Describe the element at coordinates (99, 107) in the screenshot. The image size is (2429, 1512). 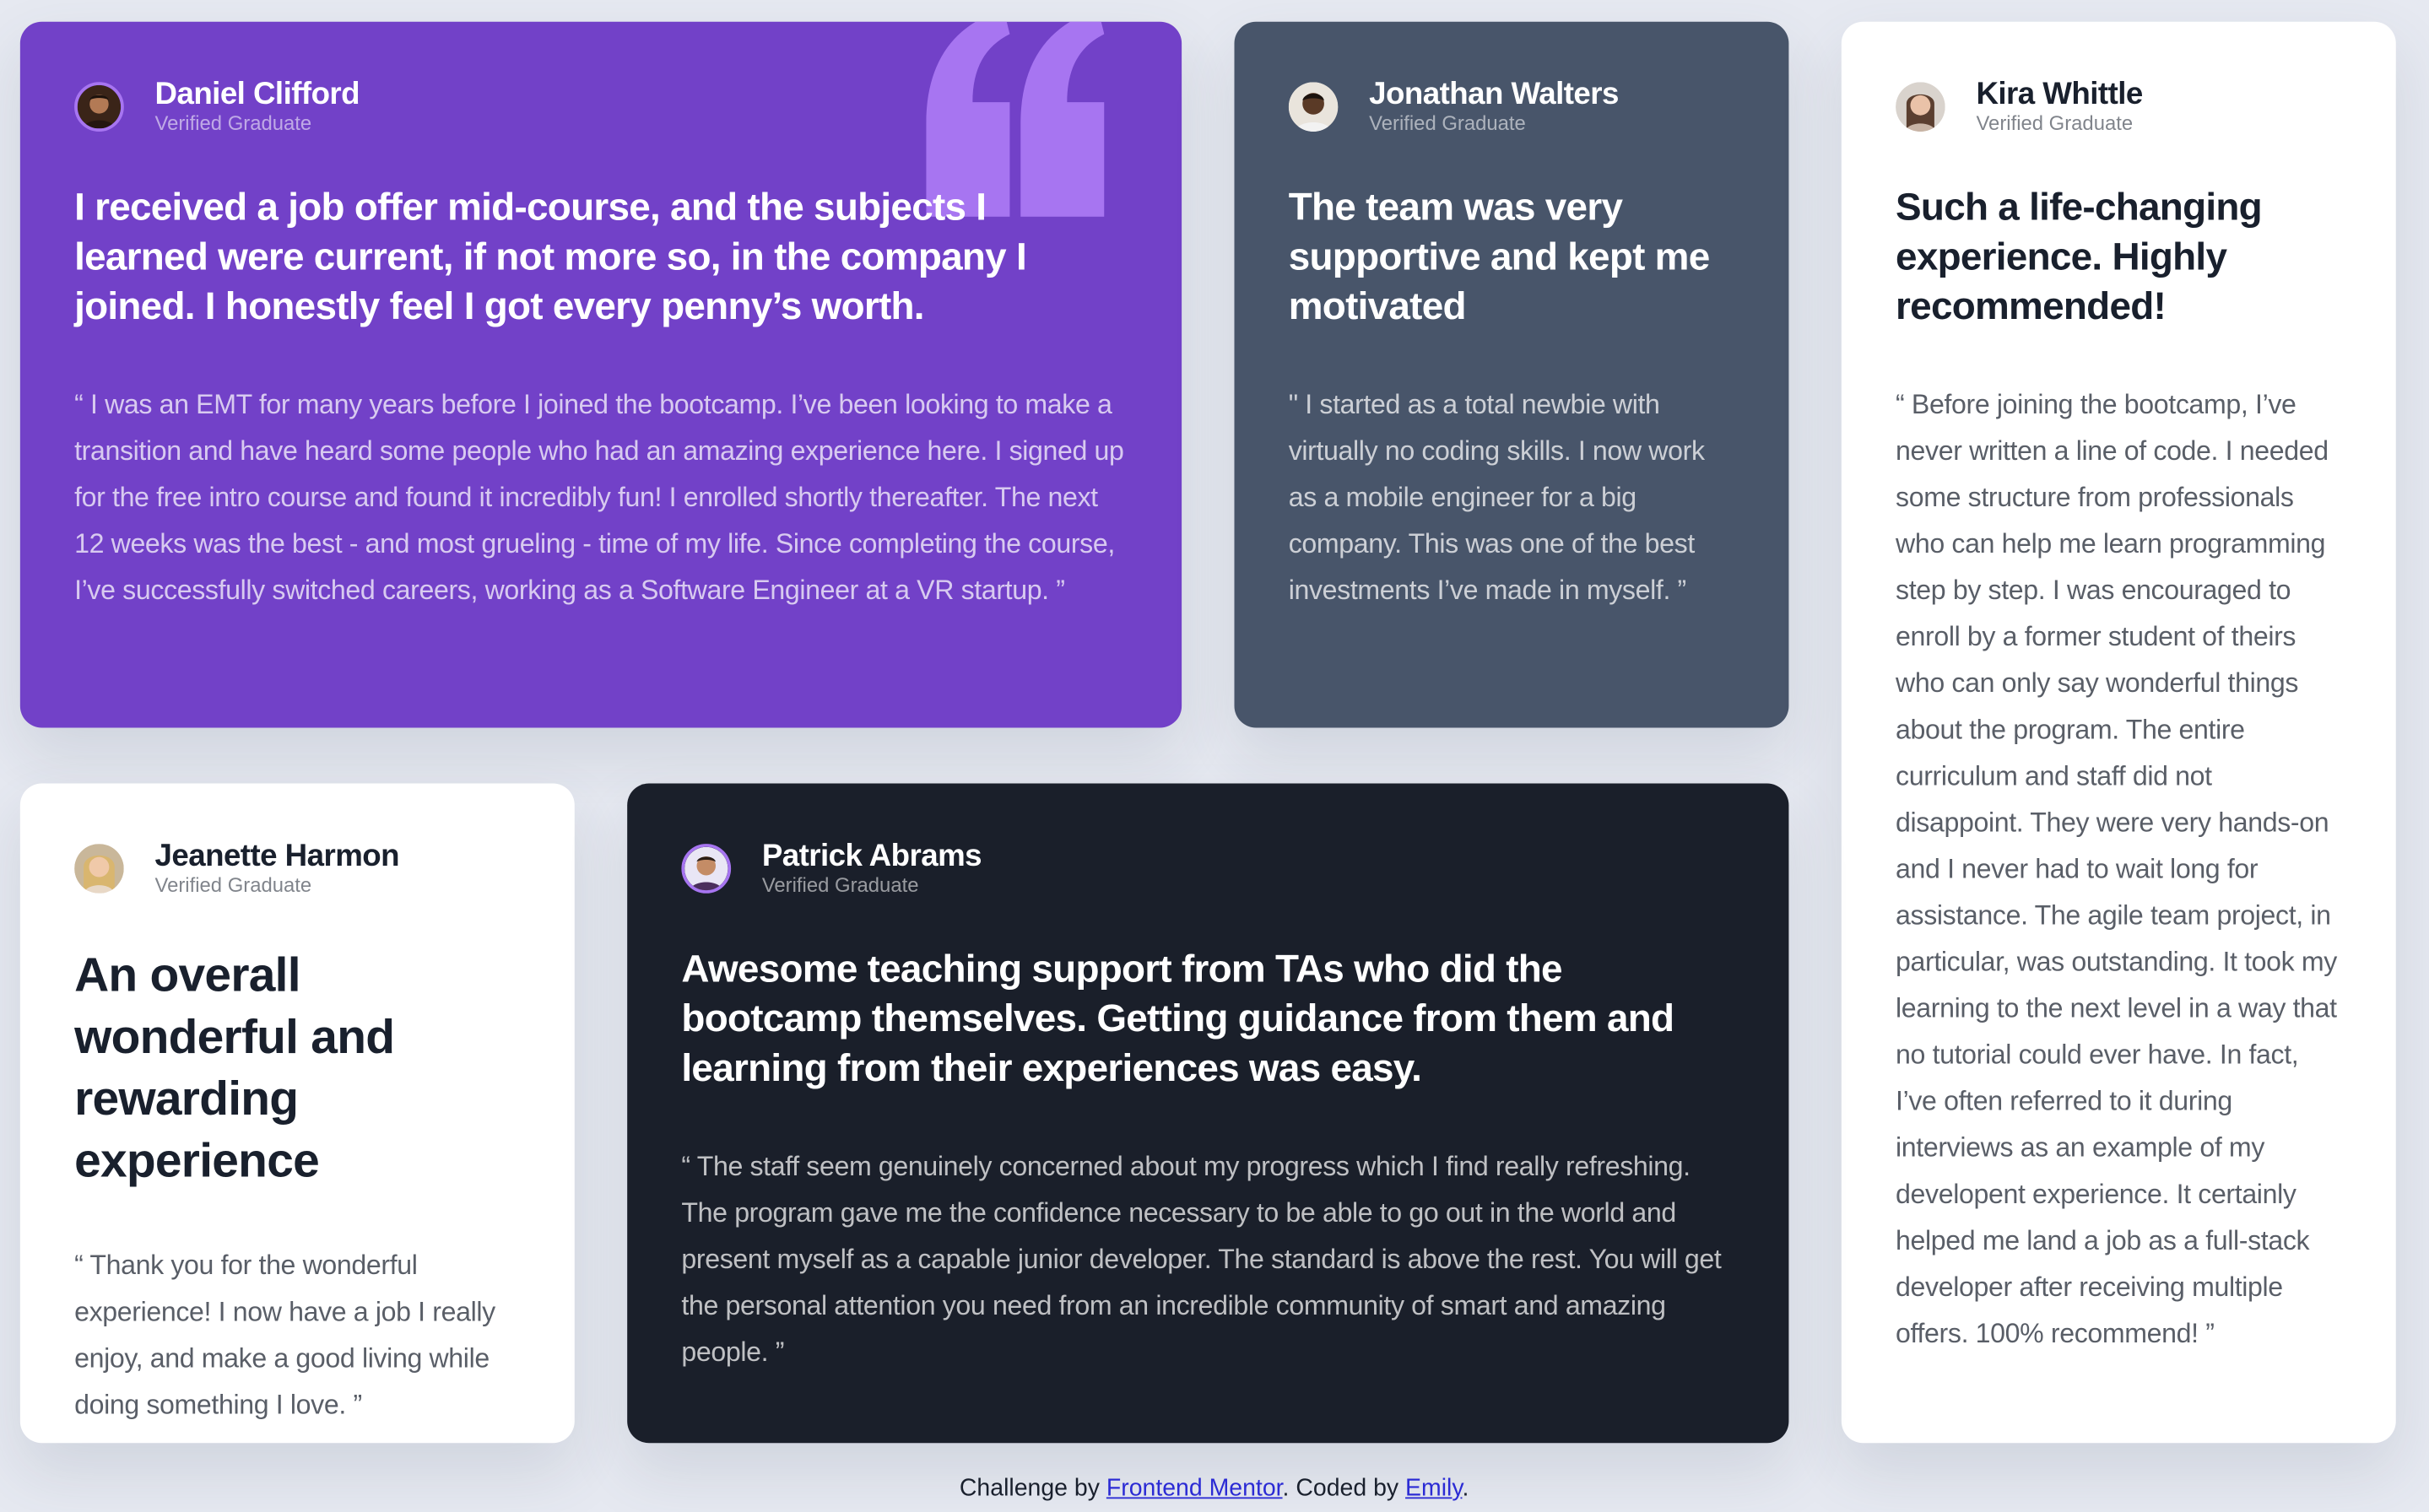
I see `avatar-daniel-icon` at that location.